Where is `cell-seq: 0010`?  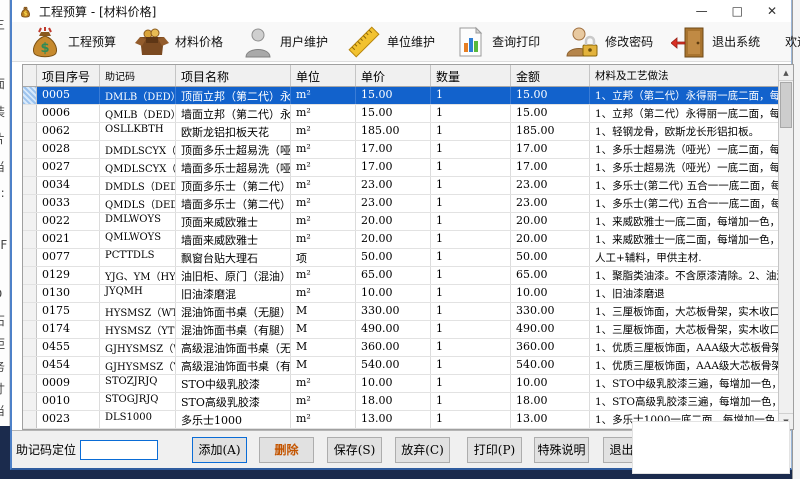 cell-seq: 0010 is located at coordinates (68, 401).